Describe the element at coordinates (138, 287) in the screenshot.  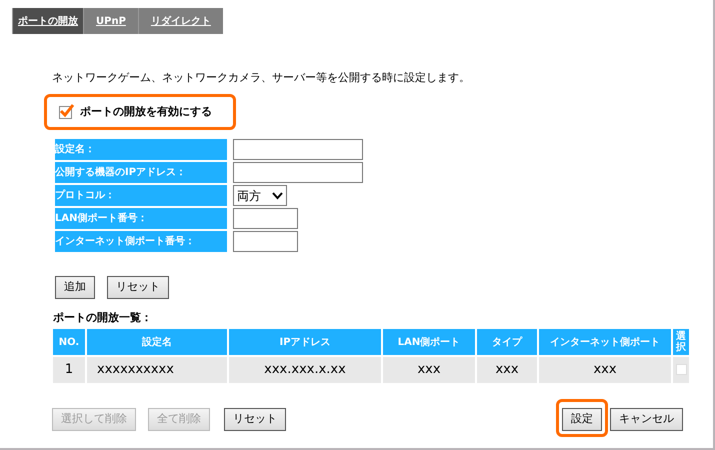
I see `form-button: リセット` at that location.